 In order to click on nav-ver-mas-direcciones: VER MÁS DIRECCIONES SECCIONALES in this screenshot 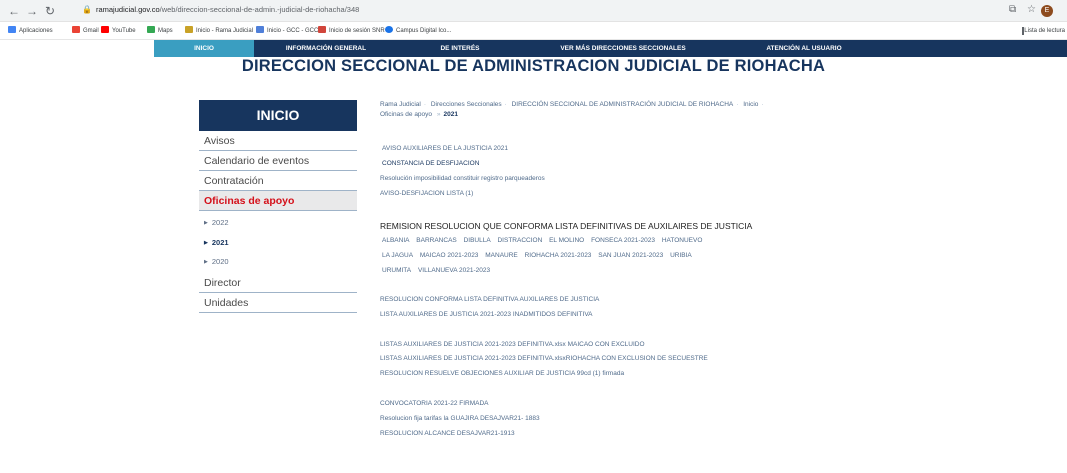, I will do `click(623, 48)`.